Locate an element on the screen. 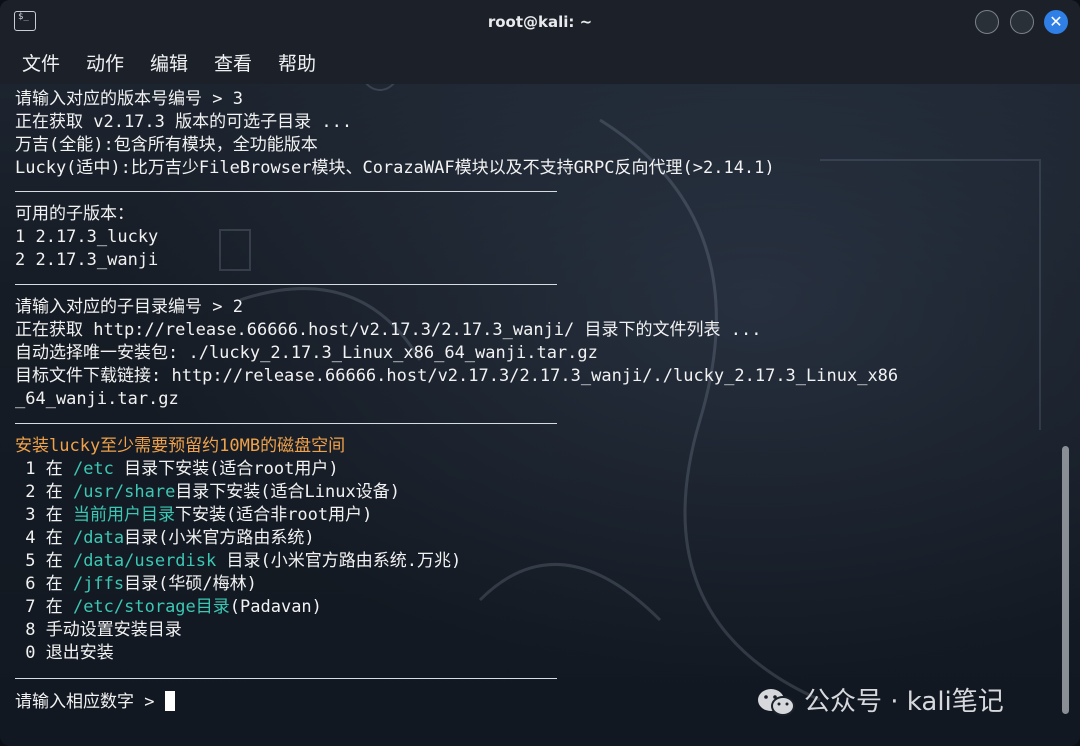 The width and height of the screenshot is (1080, 746). install-option: 6 在 /jffs目录(华硕/梅林) is located at coordinates (136, 584).